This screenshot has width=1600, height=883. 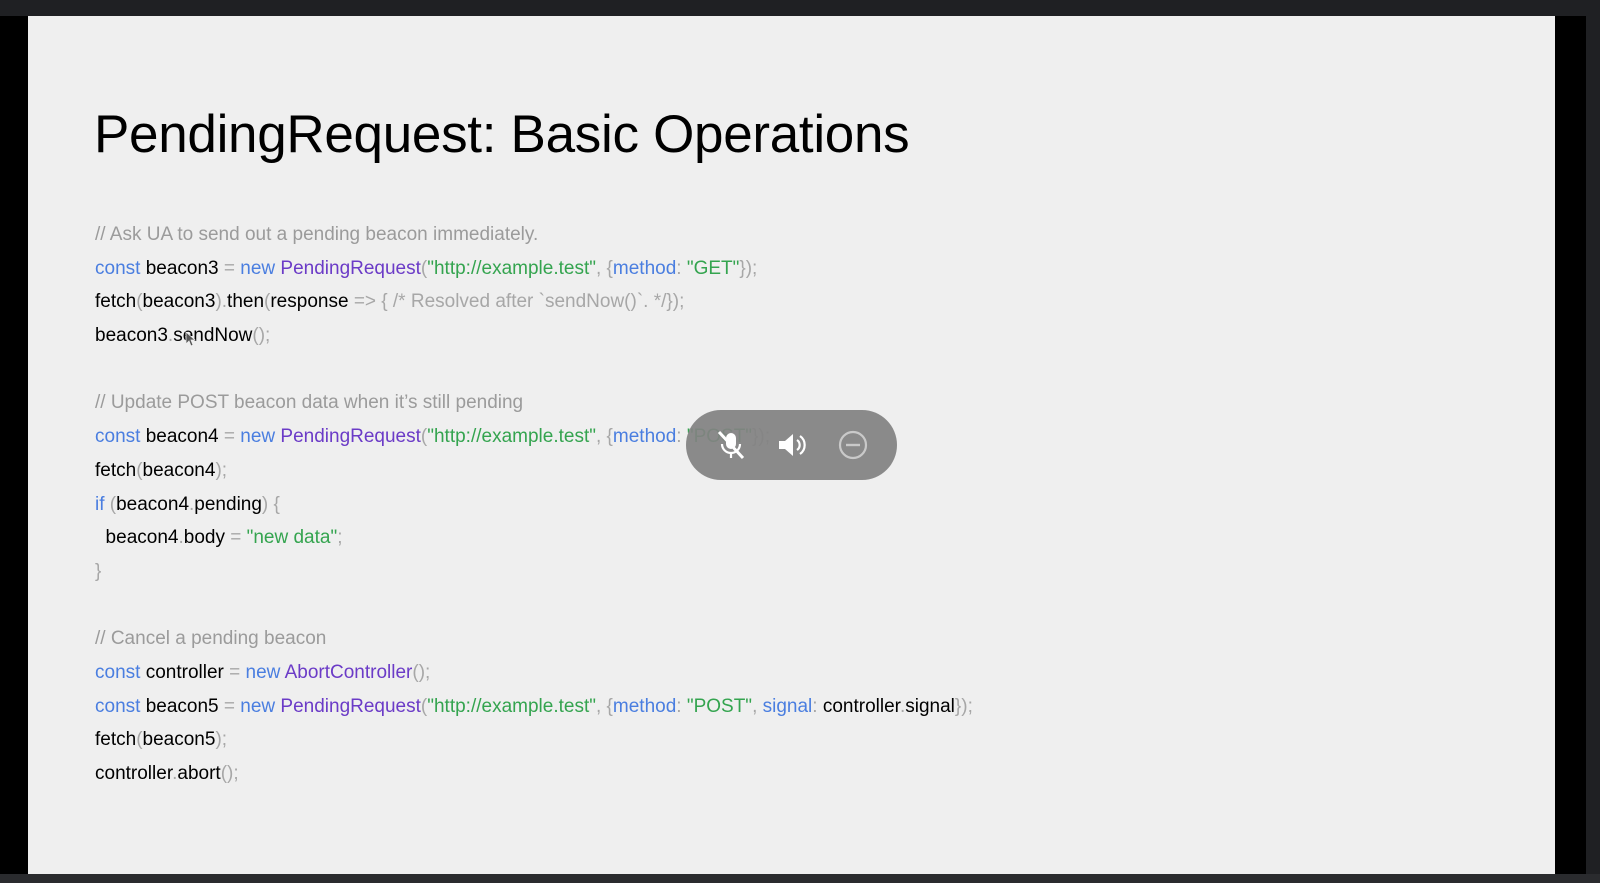 What do you see at coordinates (228, 504) in the screenshot?
I see `code-token: pending` at bounding box center [228, 504].